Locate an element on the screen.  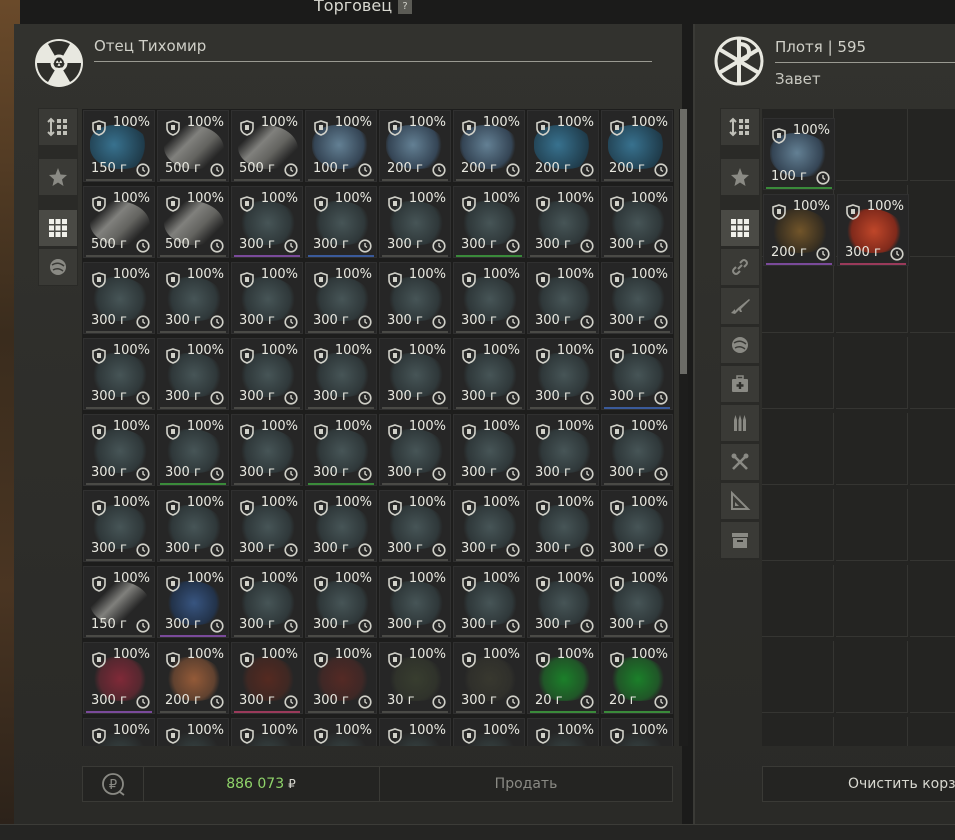
scroll-thumb is located at coordinates (683, 241).